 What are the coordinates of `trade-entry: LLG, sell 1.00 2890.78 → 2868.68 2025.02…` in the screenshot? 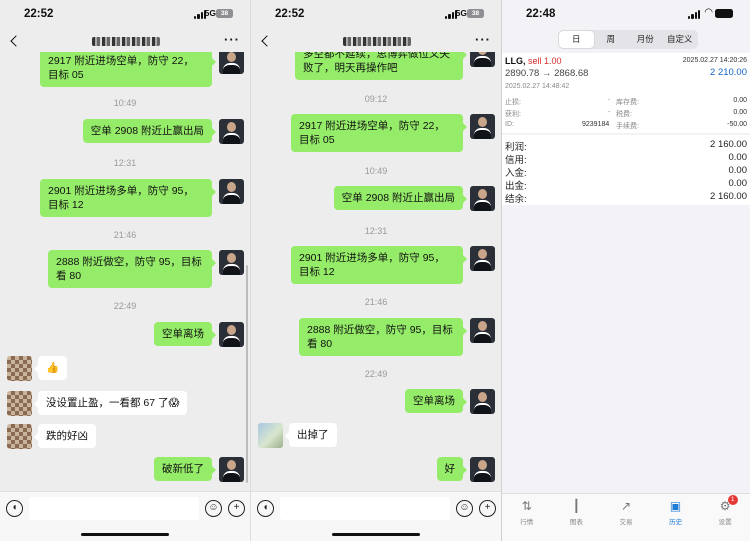 It's located at (626, 93).